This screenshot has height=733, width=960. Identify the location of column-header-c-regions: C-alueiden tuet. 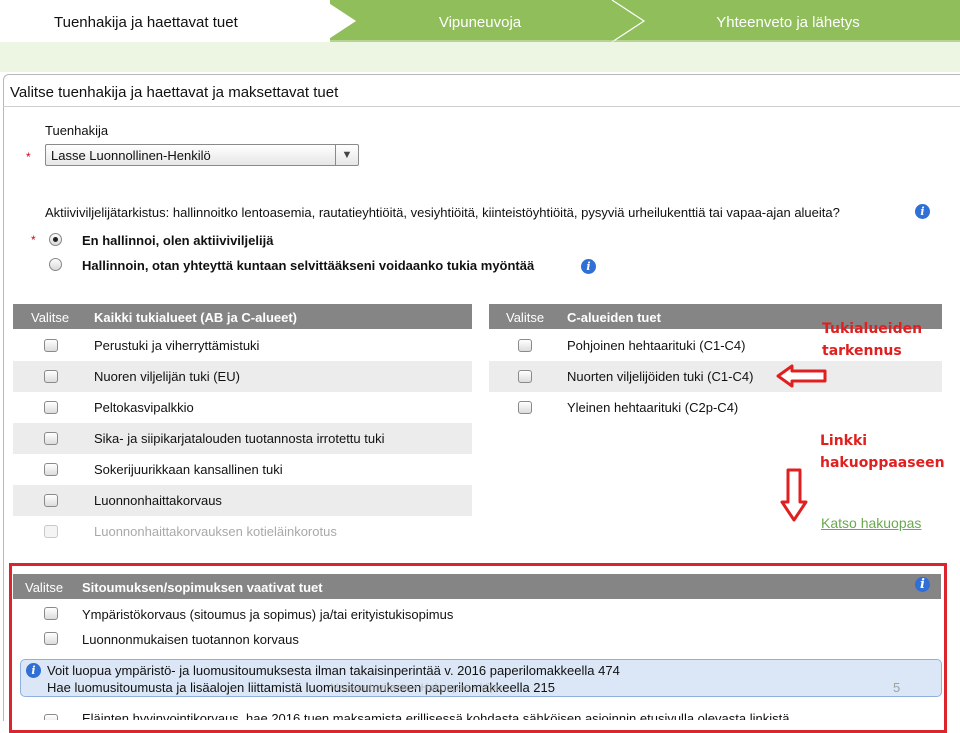
(614, 317).